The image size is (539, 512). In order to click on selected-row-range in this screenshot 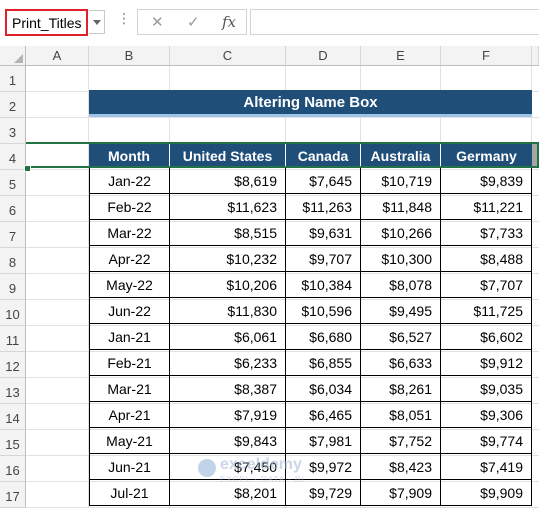, I will do `click(282, 155)`.